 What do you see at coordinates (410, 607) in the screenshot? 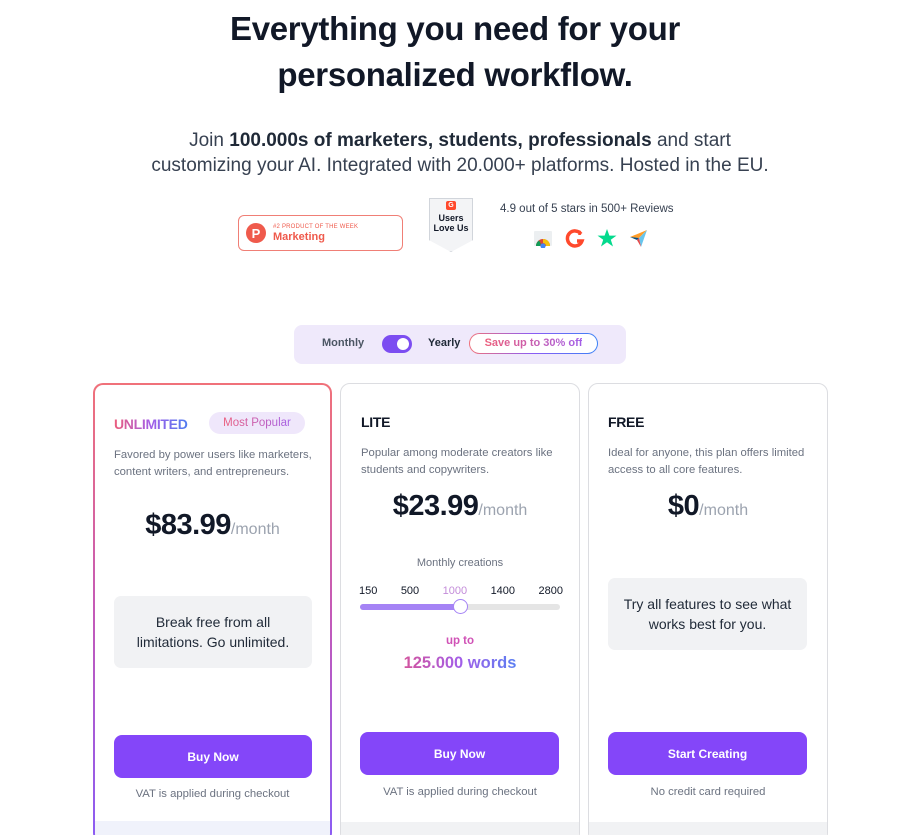
I see `slider-fill` at bounding box center [410, 607].